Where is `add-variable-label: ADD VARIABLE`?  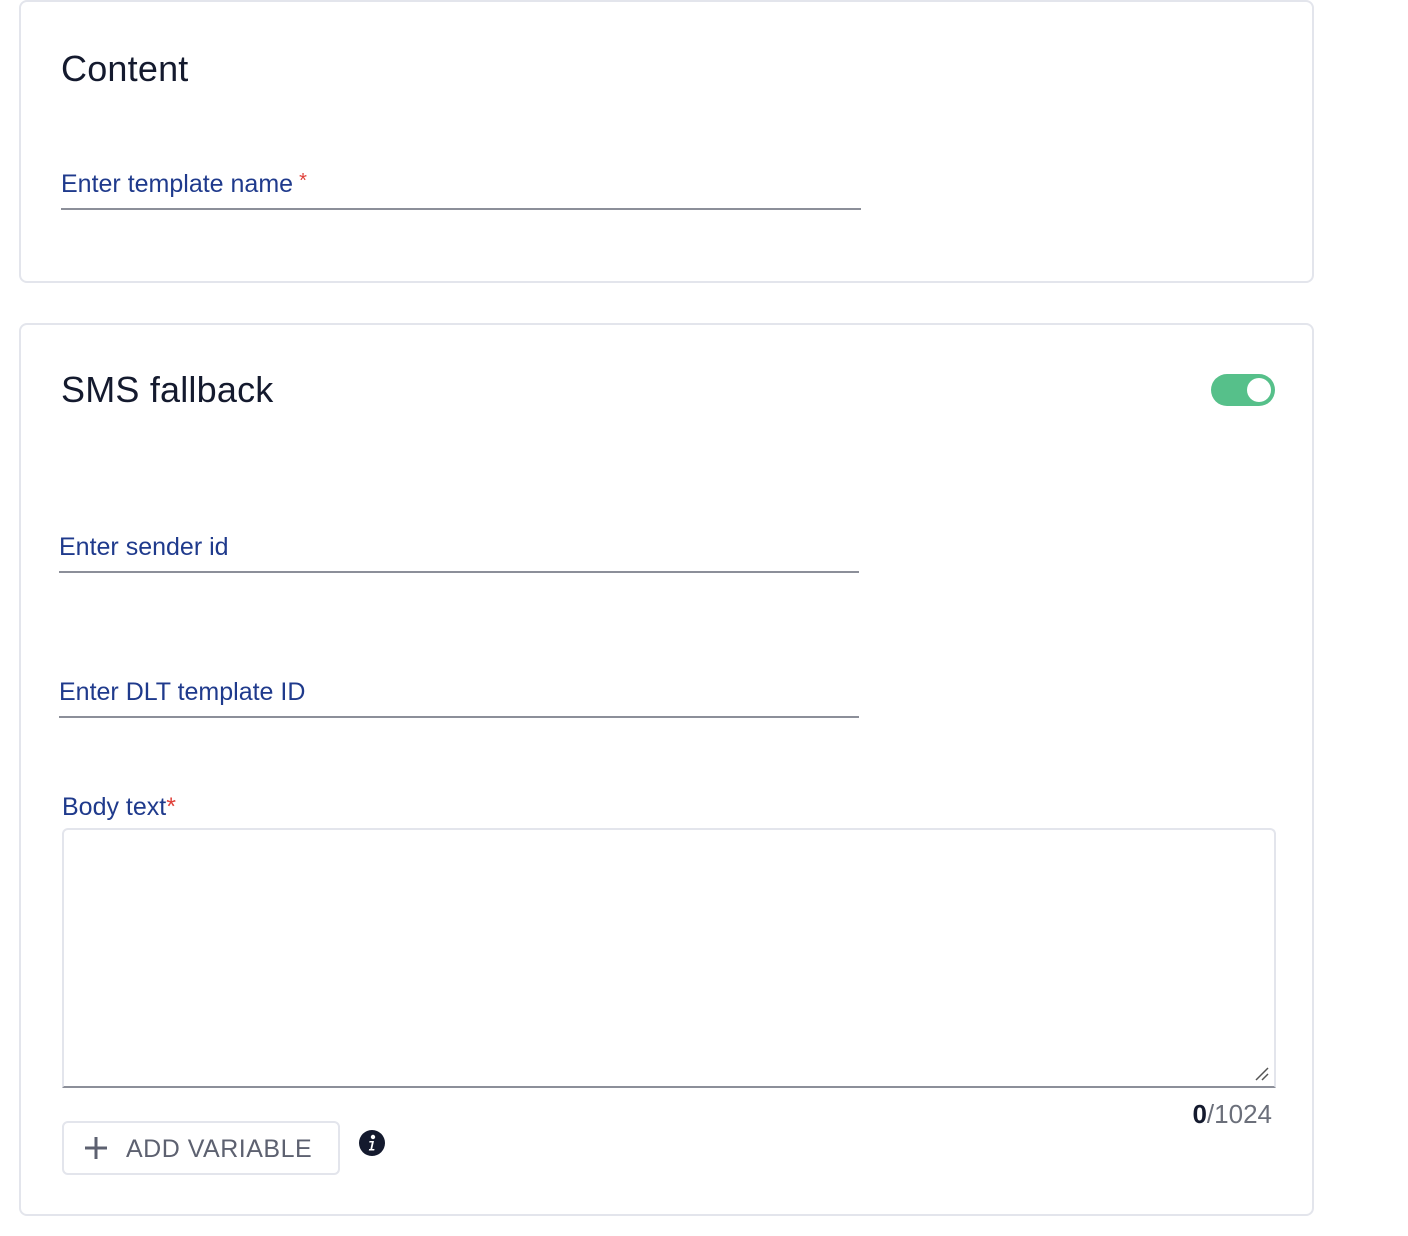
add-variable-label: ADD VARIABLE is located at coordinates (219, 1149).